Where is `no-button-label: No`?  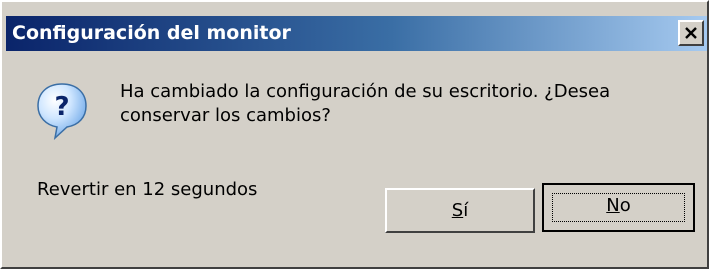
no-button-label: No is located at coordinates (618, 206).